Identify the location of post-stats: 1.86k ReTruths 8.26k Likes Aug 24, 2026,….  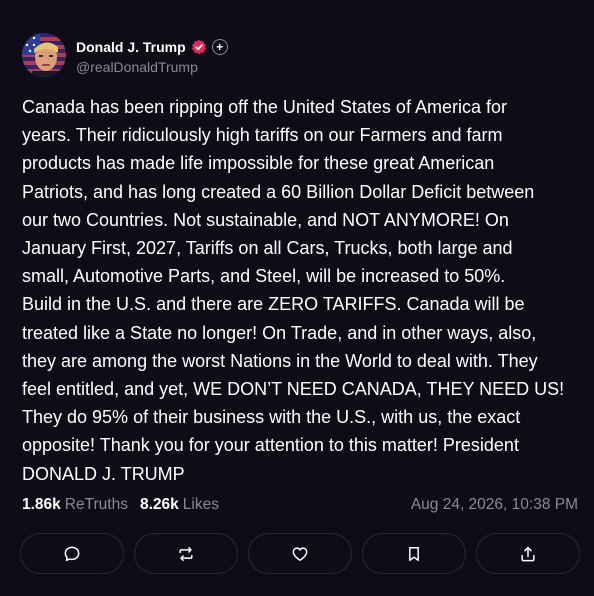
(300, 505).